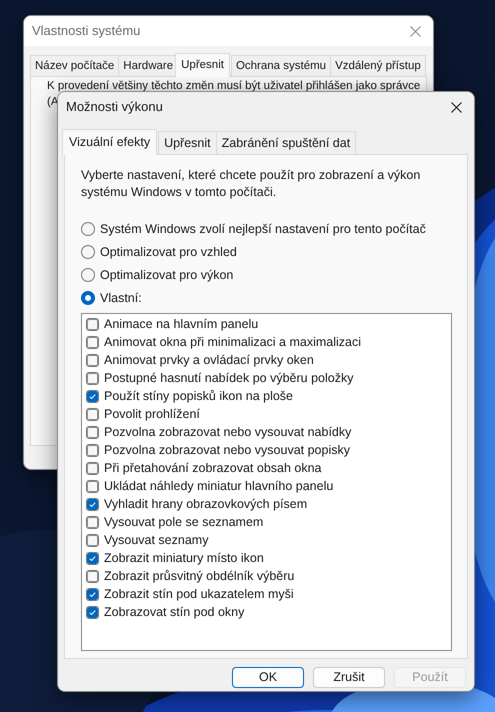  What do you see at coordinates (184, 558) in the screenshot?
I see `checkbox-label: Zobrazit miniatury místo ikon` at bounding box center [184, 558].